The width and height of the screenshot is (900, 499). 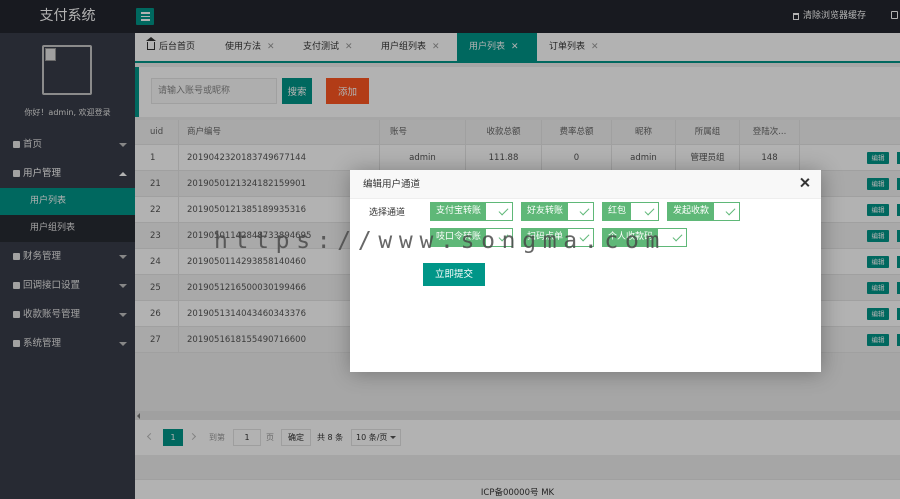 I want to click on channel-checkbox-initiate-payment: 发起收款, so click(x=703, y=211).